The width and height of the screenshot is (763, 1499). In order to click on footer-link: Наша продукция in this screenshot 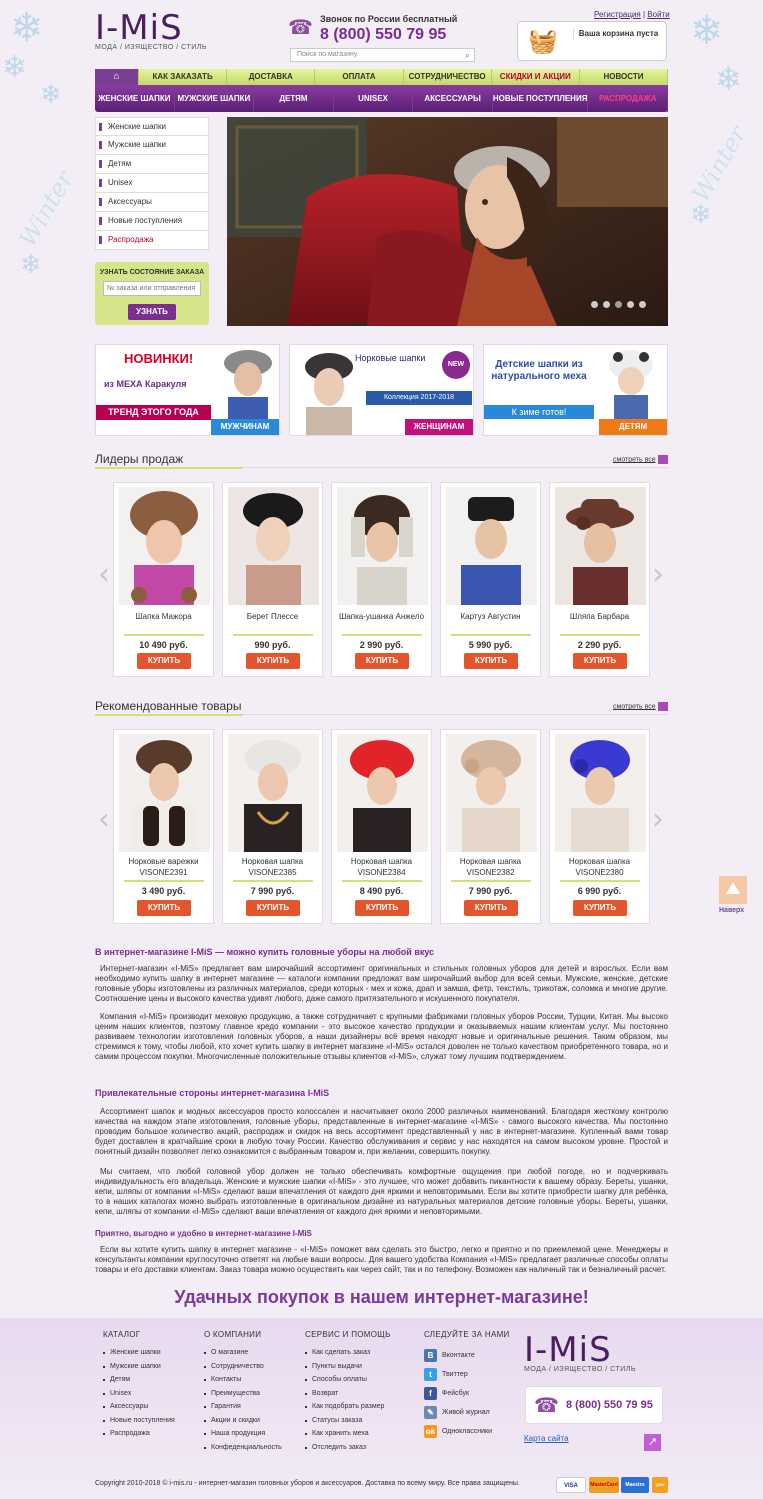, I will do `click(243, 1437)`.